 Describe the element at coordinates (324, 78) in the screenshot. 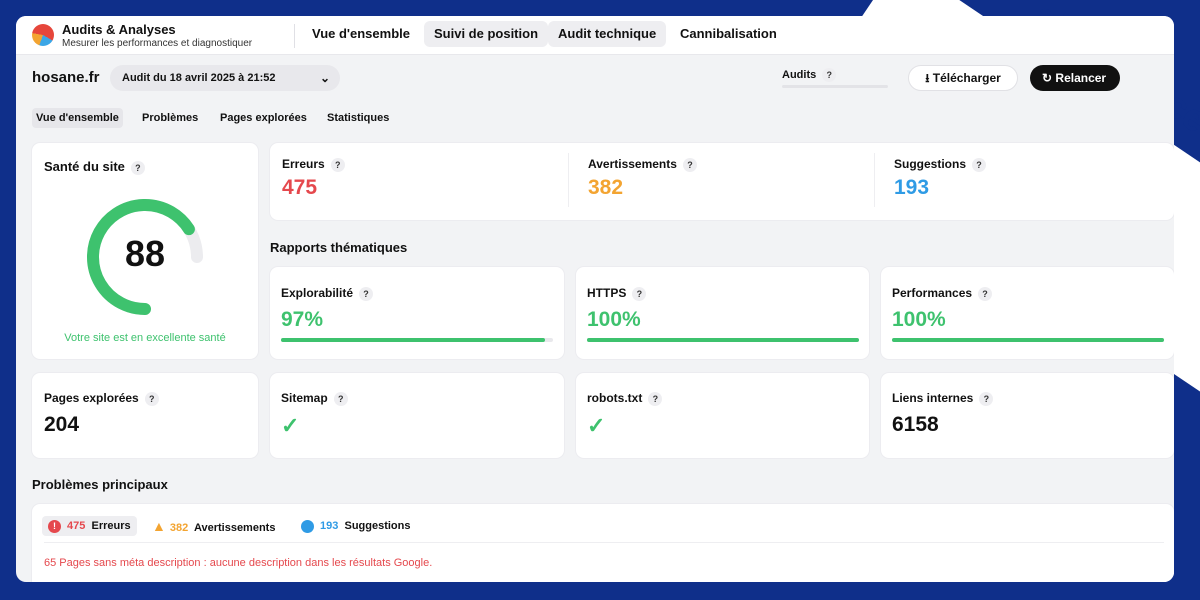

I see `chevron-down-icon: ⌄` at that location.